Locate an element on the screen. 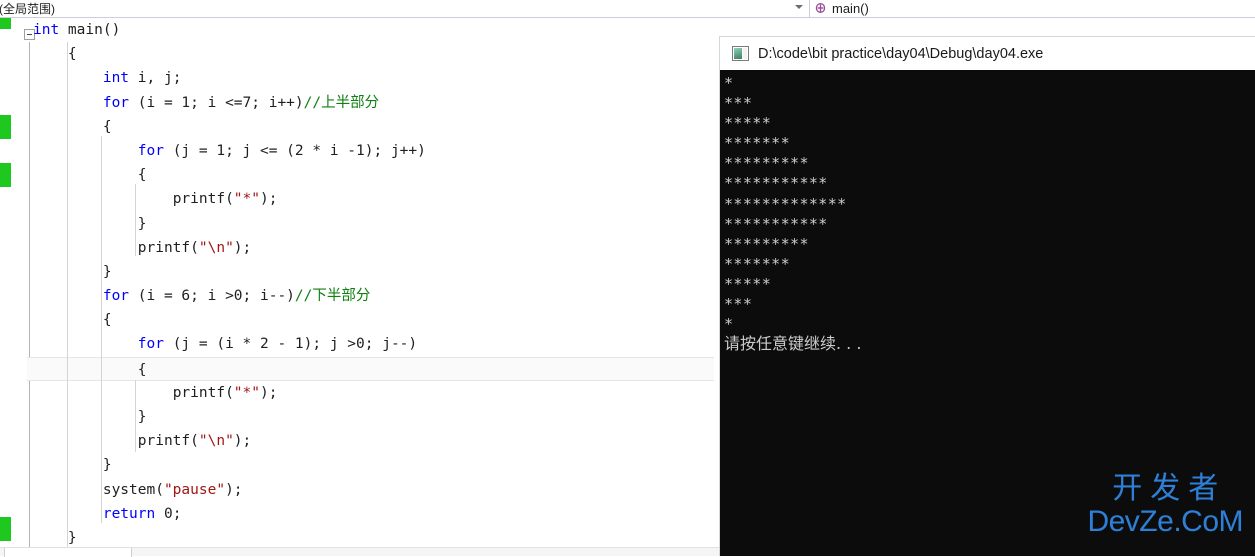 The height and width of the screenshot is (557, 1255). scope-dropdown: (全局范围) is located at coordinates (405, 8).